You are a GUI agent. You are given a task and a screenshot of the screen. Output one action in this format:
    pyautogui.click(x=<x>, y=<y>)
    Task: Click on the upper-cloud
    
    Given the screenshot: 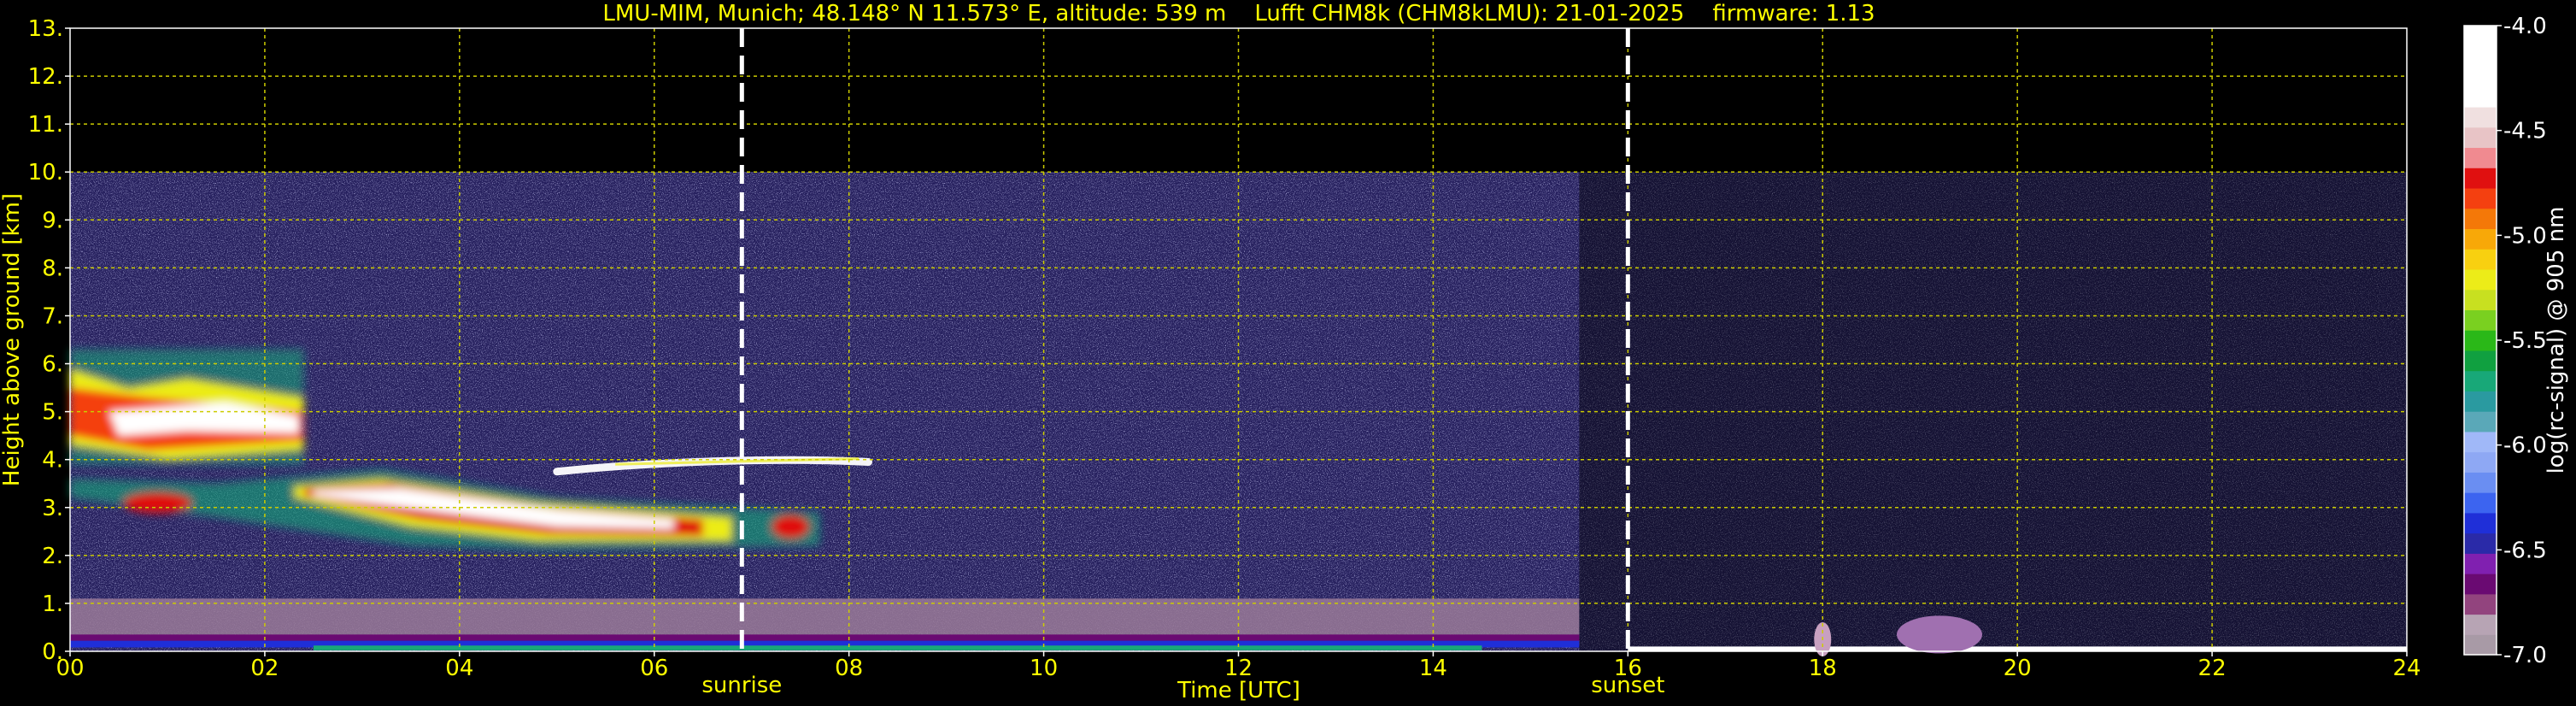 What is the action you would take?
    pyautogui.click(x=187, y=407)
    